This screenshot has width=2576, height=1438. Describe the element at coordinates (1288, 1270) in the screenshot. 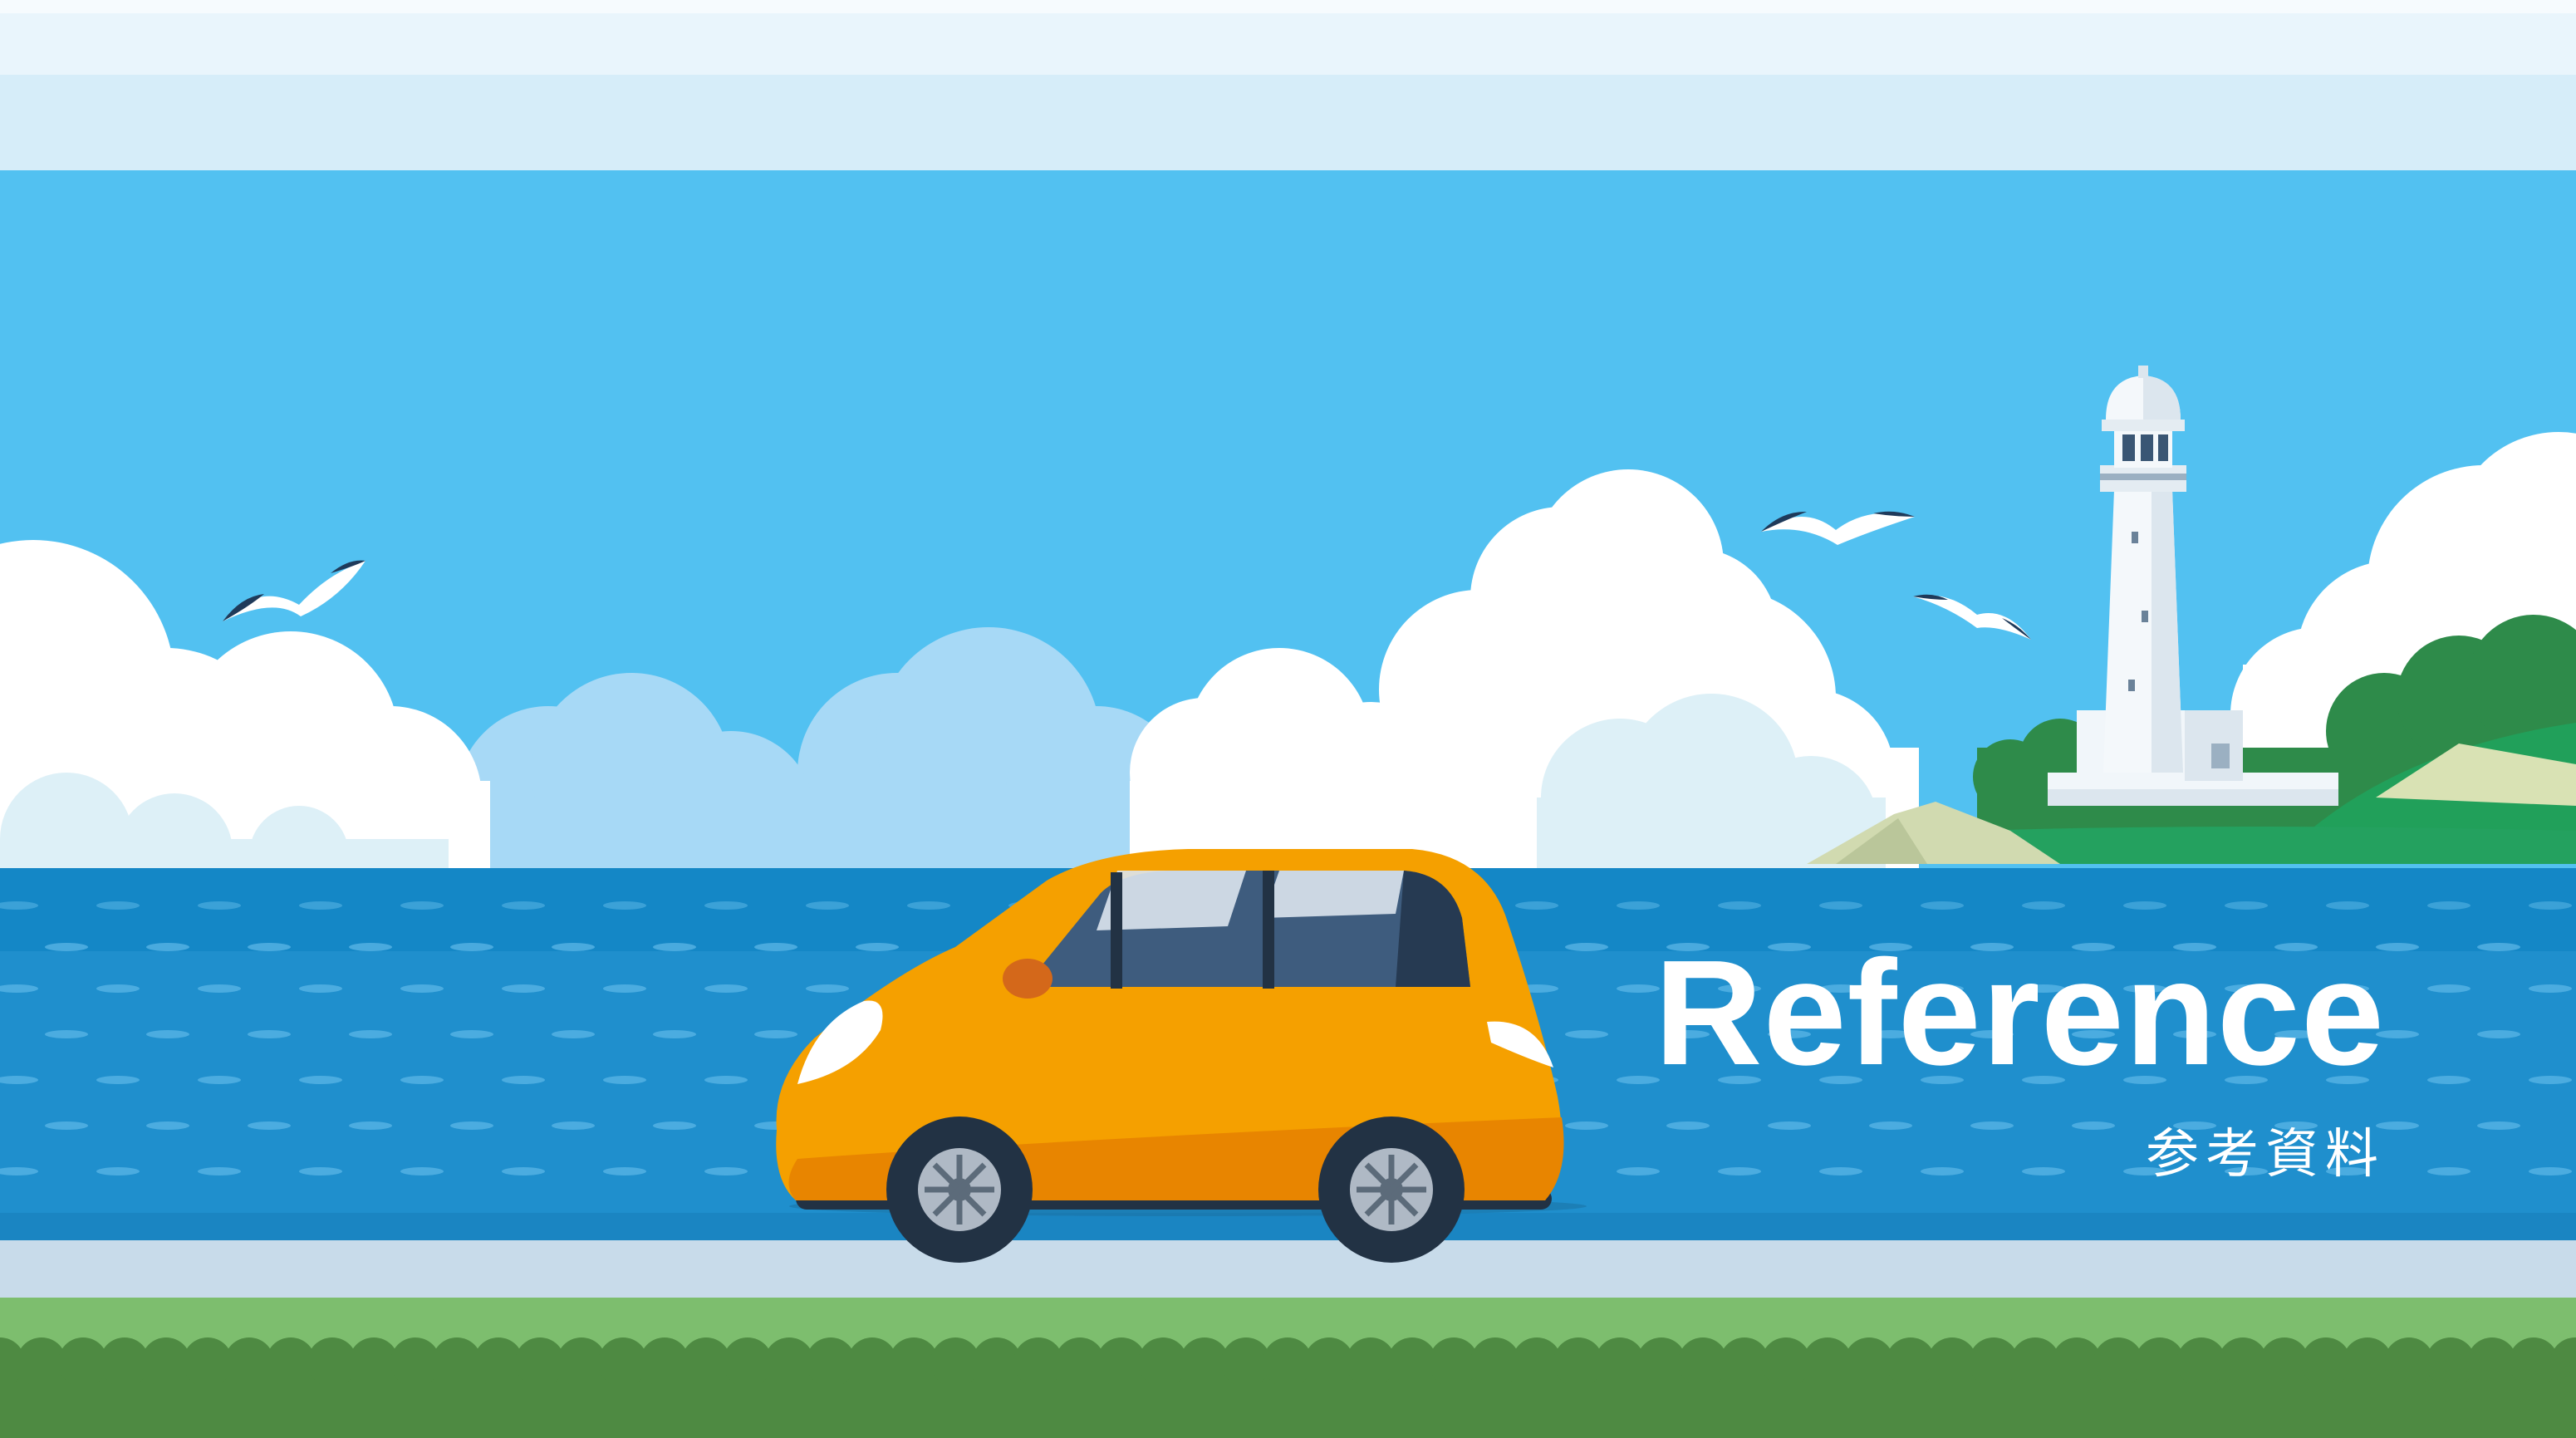

I see `road` at that location.